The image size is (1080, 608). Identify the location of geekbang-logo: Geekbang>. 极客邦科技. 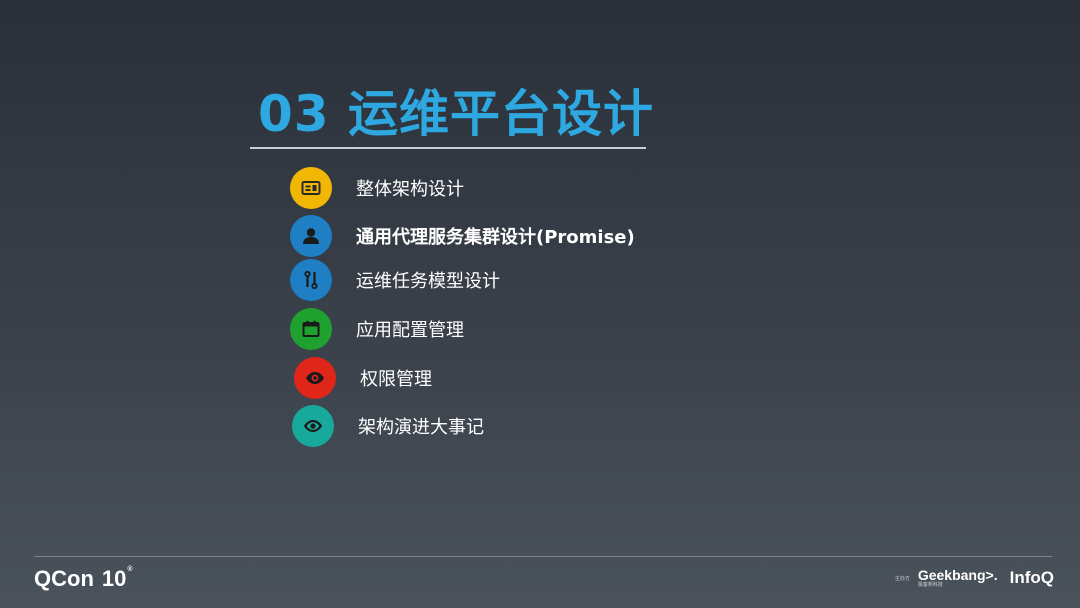
(958, 578).